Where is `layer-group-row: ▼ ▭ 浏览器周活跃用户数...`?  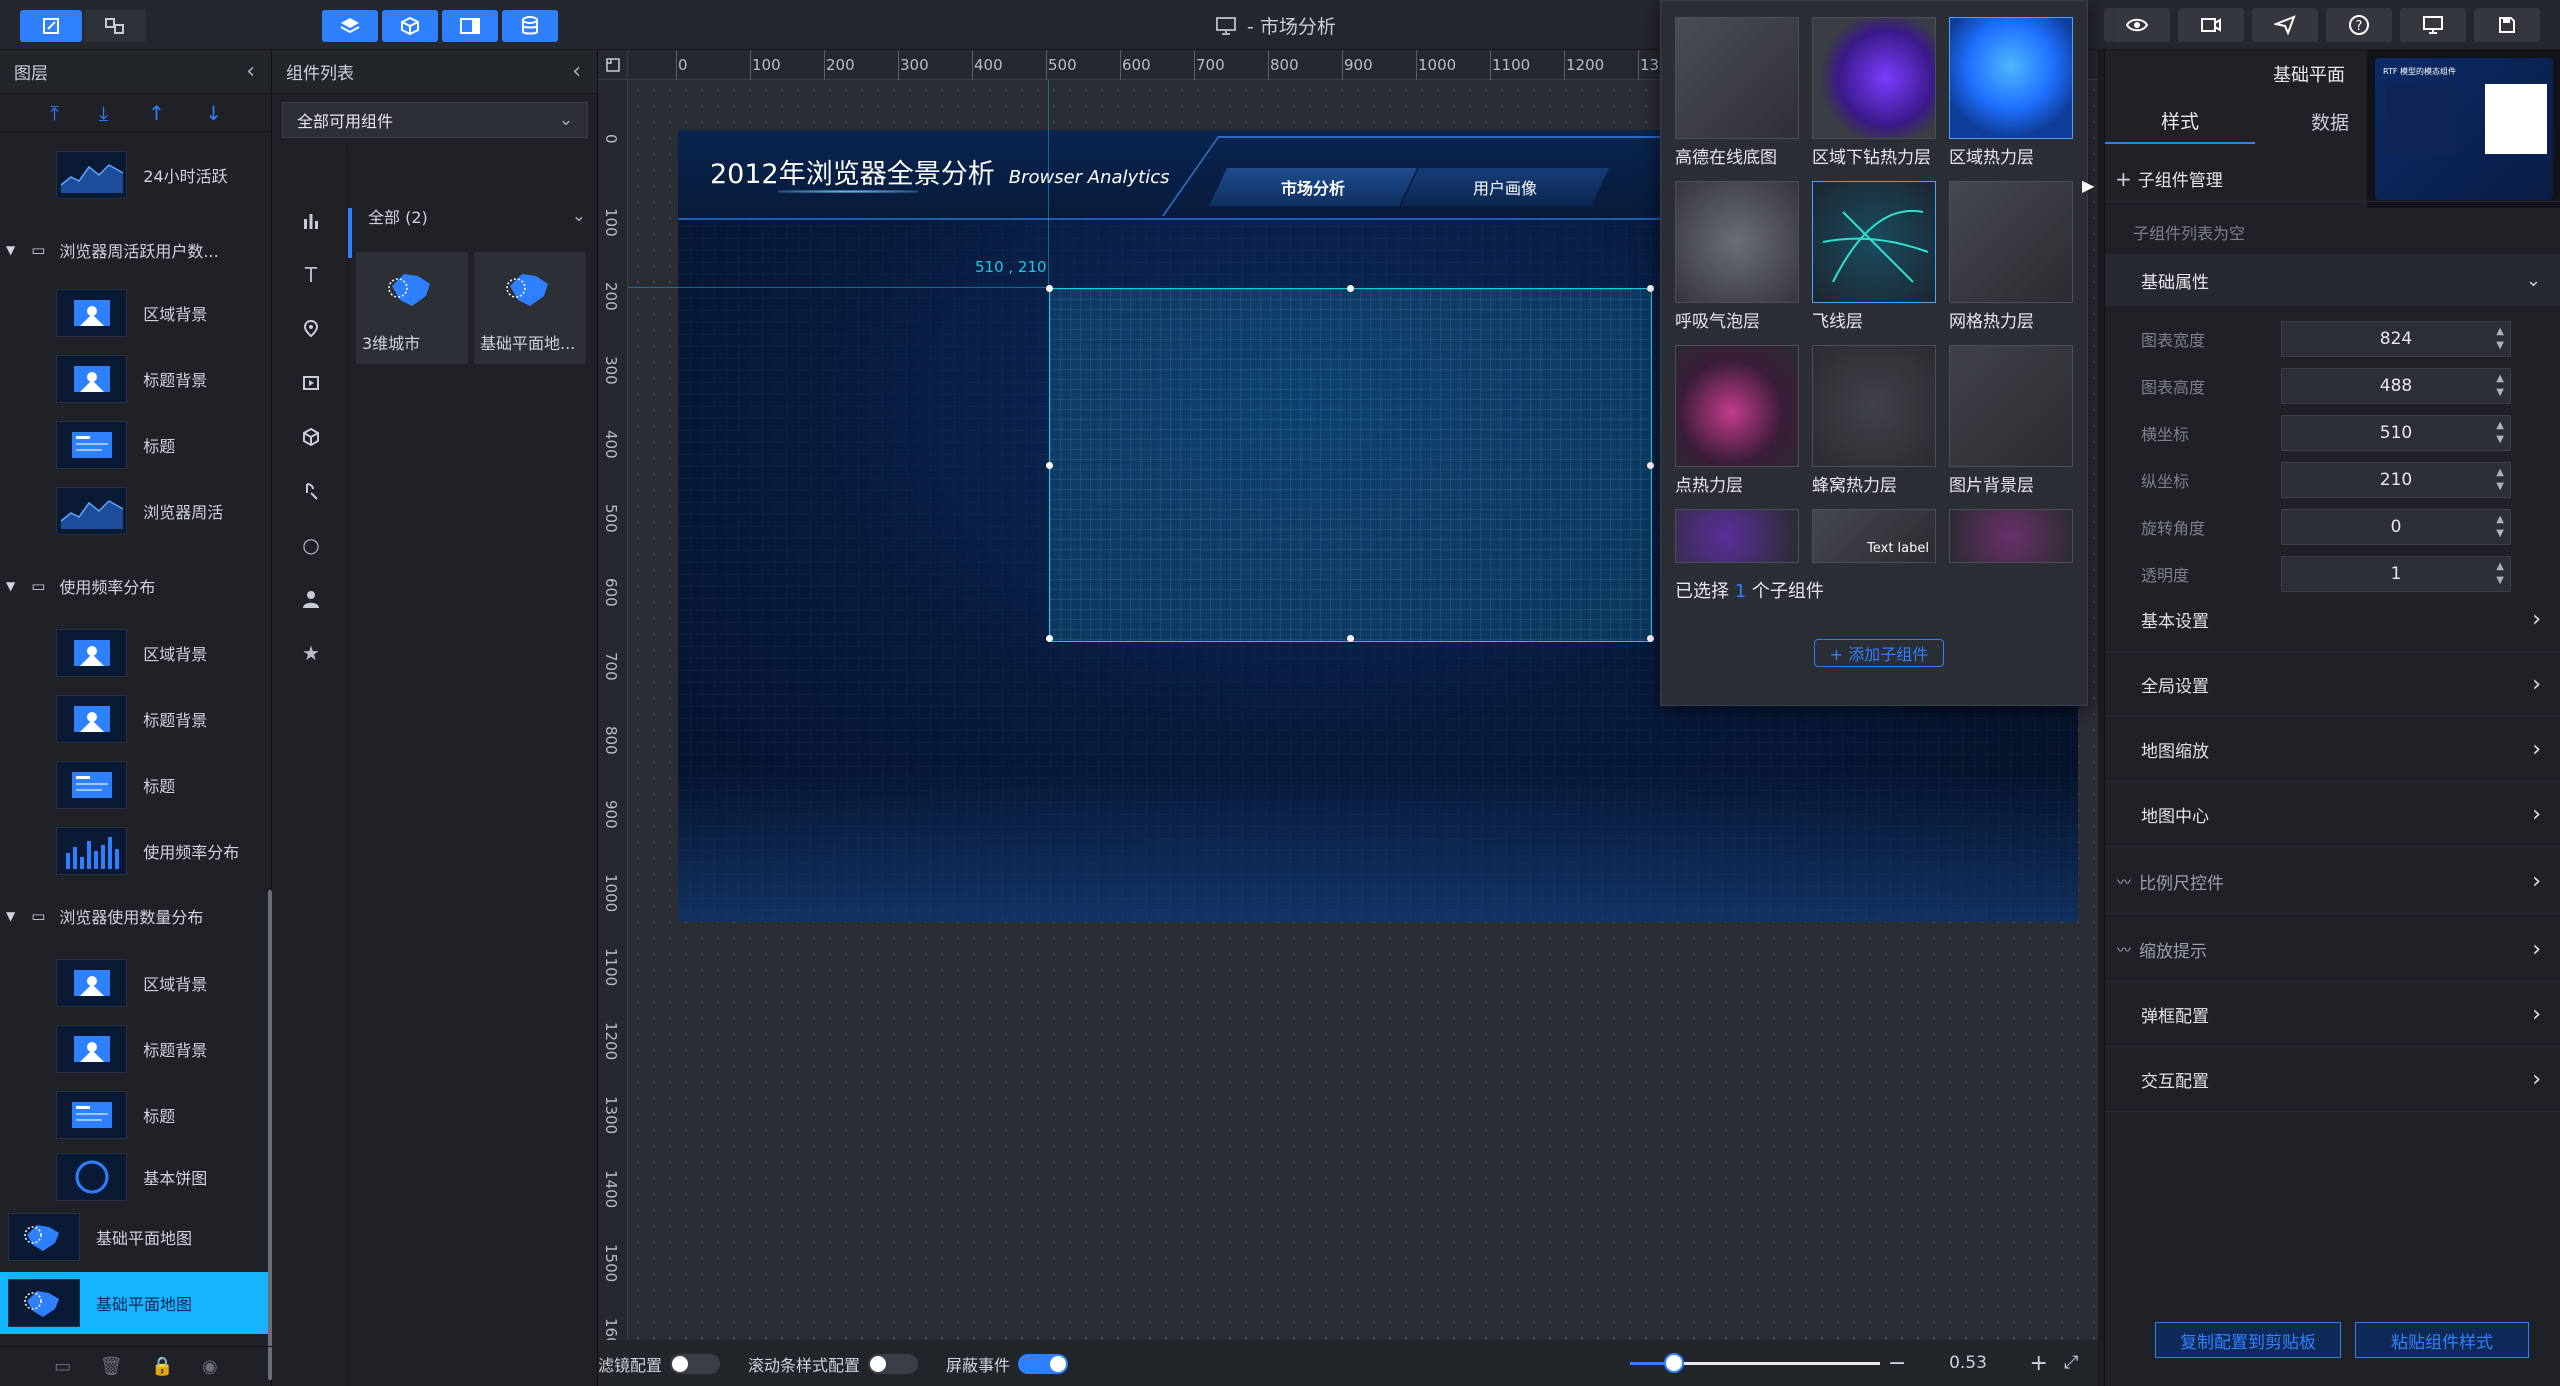 layer-group-row: ▼ ▭ 浏览器周活跃用户数... is located at coordinates (136, 250).